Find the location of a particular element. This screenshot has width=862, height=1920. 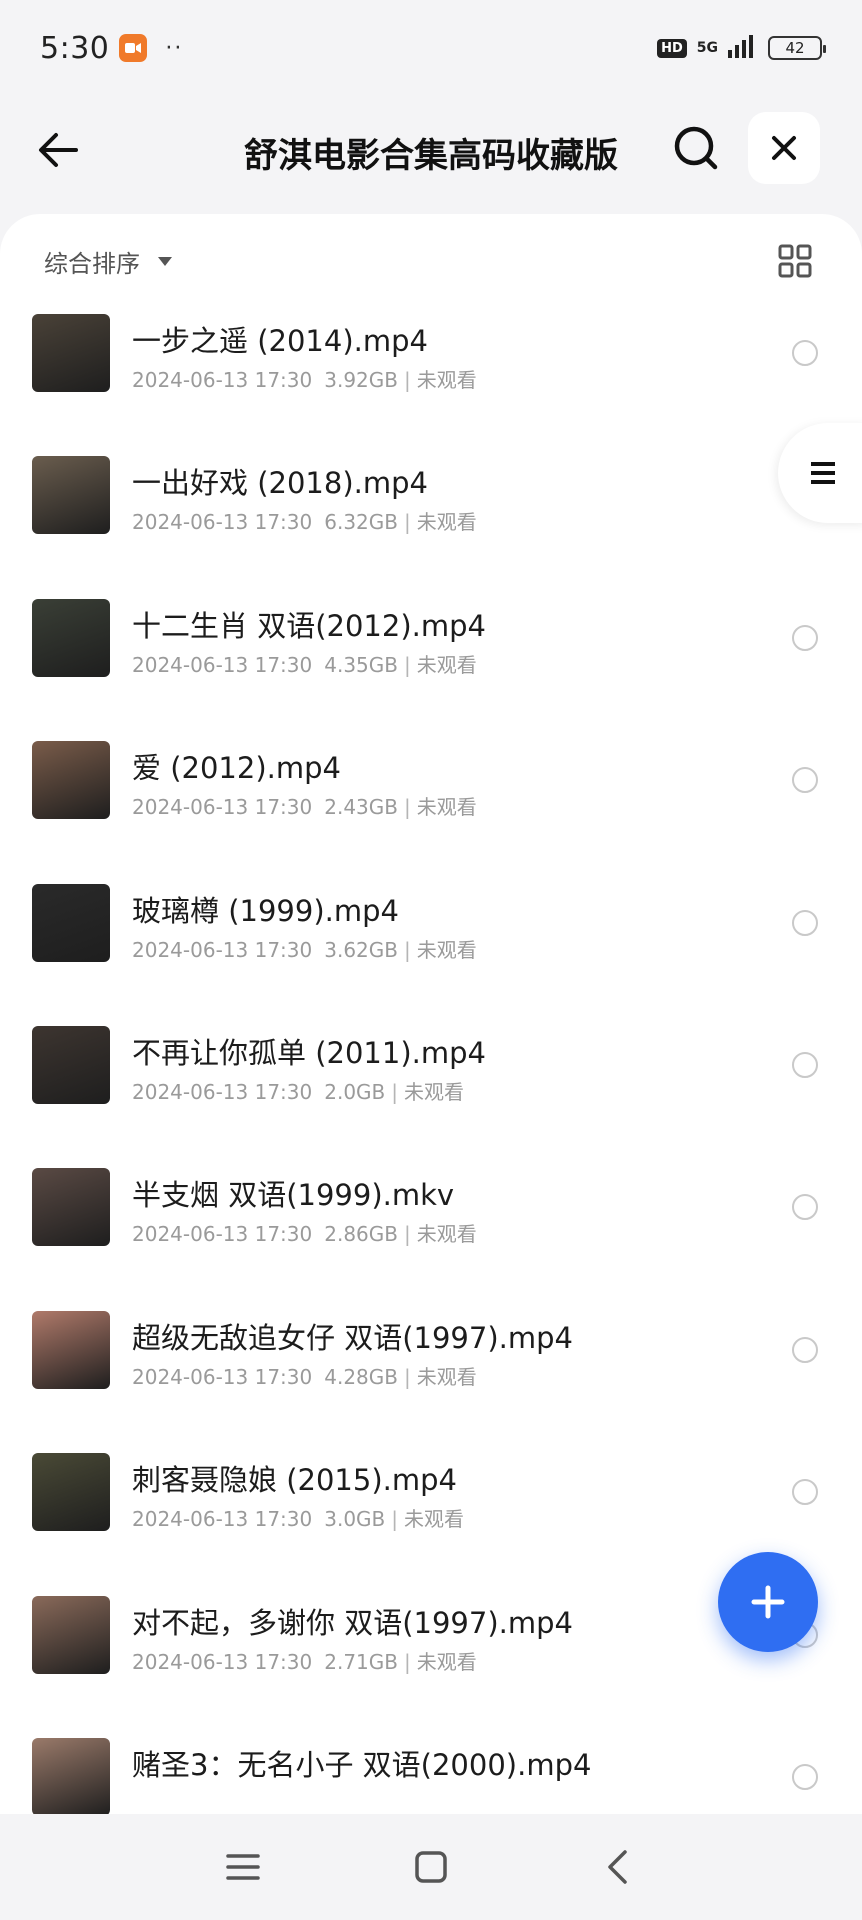

home-square-icon is located at coordinates (431, 1867).